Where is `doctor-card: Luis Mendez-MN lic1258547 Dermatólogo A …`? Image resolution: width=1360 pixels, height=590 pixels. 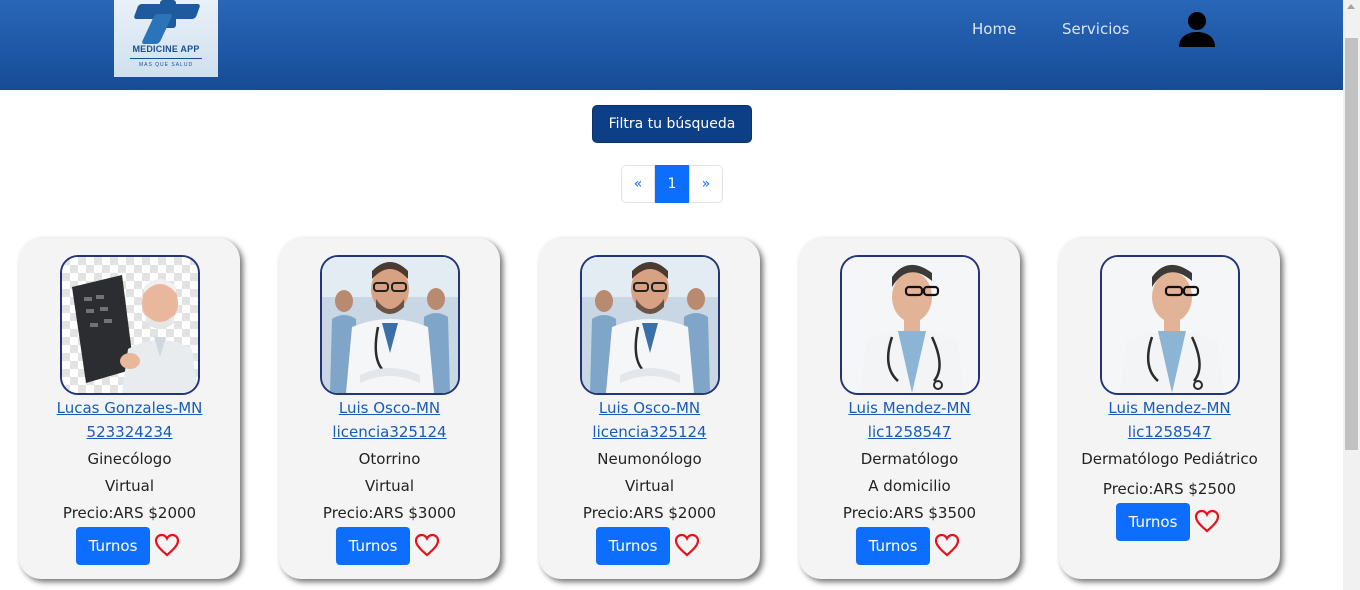 doctor-card: Luis Mendez-MN lic1258547 Dermatólogo A … is located at coordinates (909, 408).